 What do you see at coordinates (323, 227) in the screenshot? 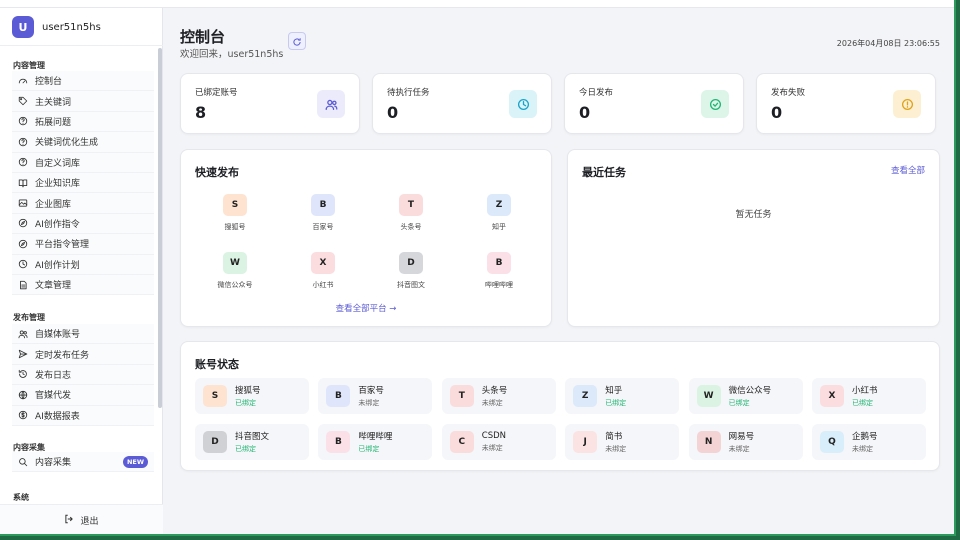
I see `platform-name: 百家号` at bounding box center [323, 227].